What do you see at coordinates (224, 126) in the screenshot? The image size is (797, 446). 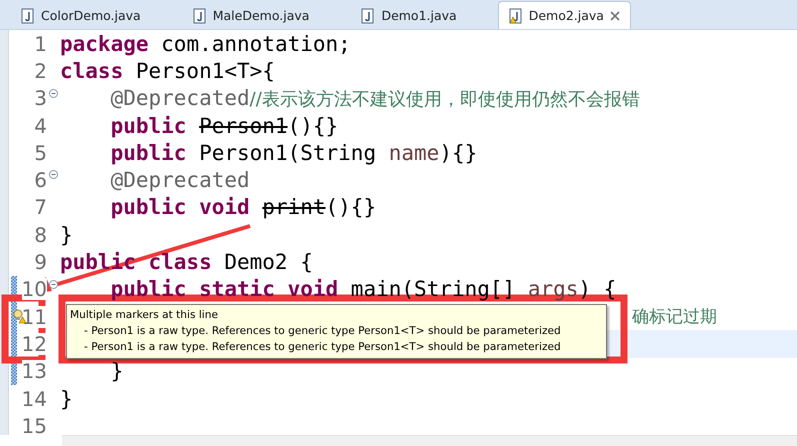 I see `code-line: public Person1(){}` at bounding box center [224, 126].